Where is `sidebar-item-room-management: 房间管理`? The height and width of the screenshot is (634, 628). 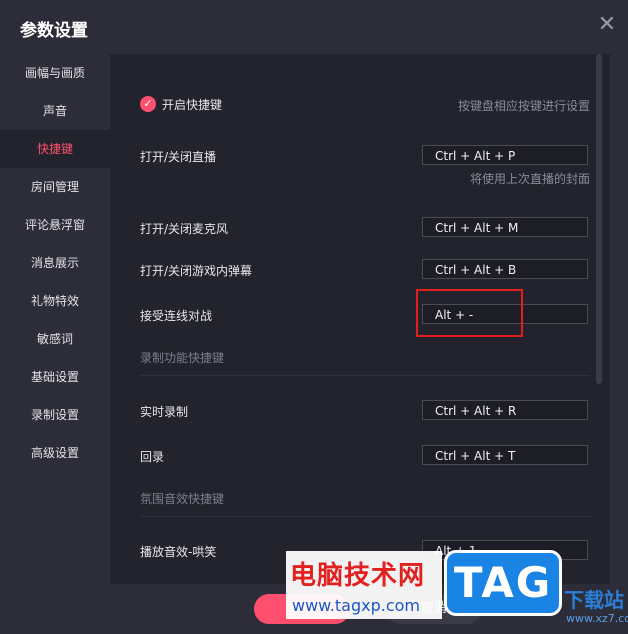
sidebar-item-room-management: 房间管理 is located at coordinates (55, 187).